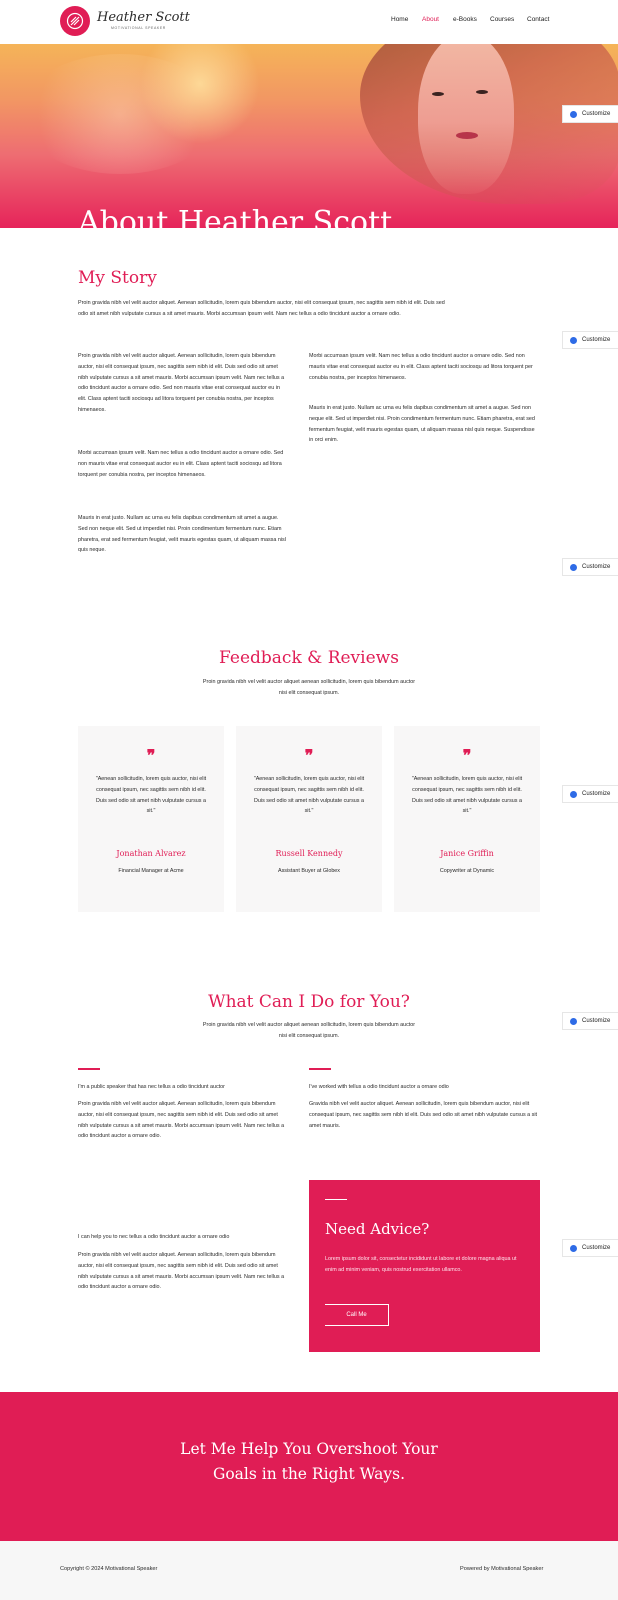 The height and width of the screenshot is (1600, 618). Describe the element at coordinates (309, 1002) in the screenshot. I see `services-title: What Can I Do for You?` at that location.